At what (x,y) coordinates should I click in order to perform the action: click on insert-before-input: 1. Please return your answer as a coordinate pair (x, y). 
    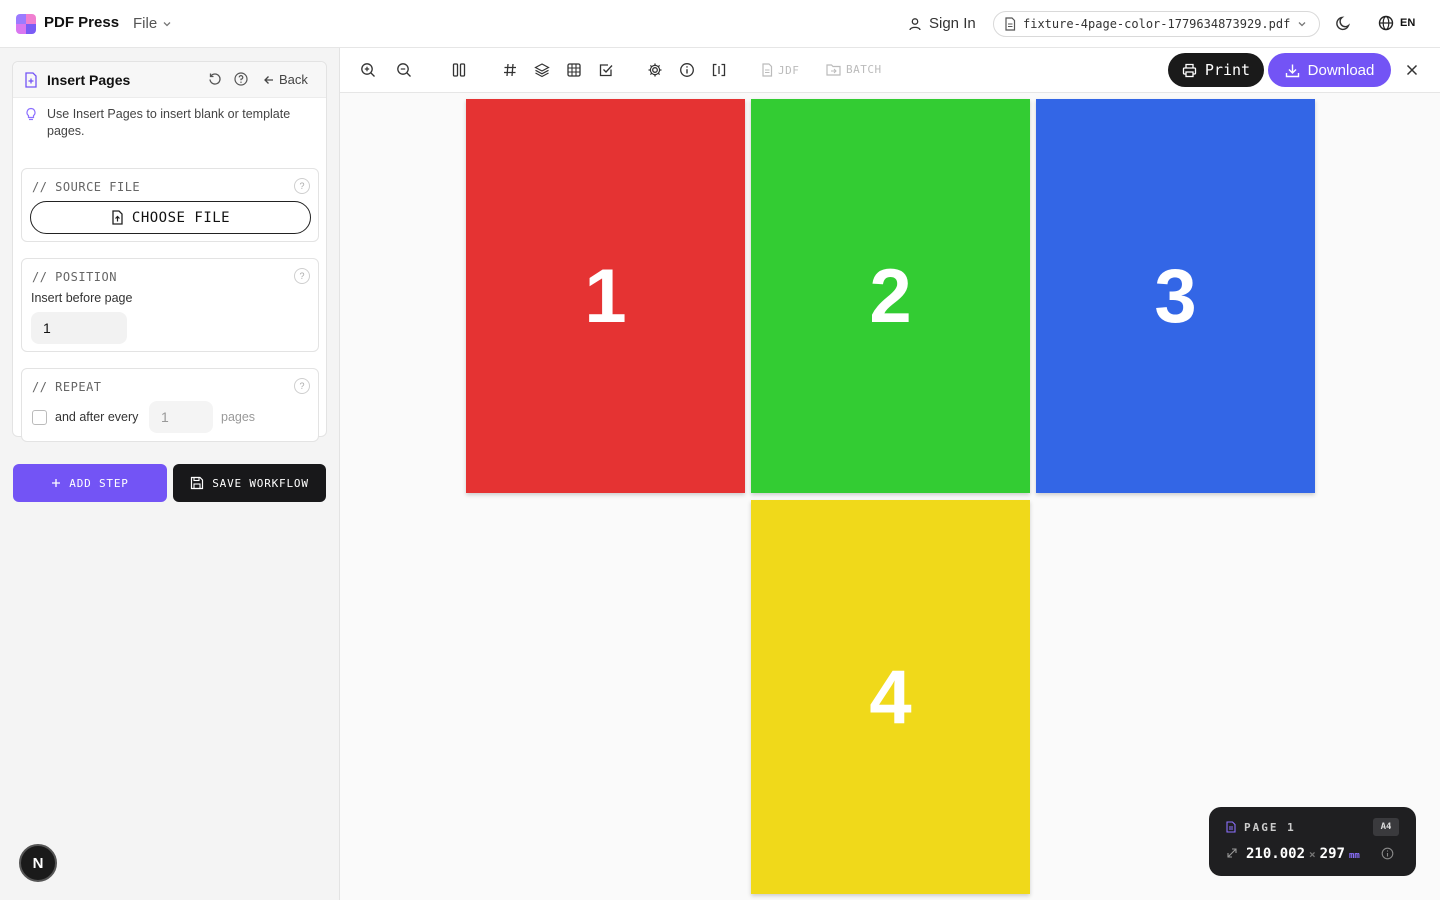
    Looking at the image, I should click on (79, 328).